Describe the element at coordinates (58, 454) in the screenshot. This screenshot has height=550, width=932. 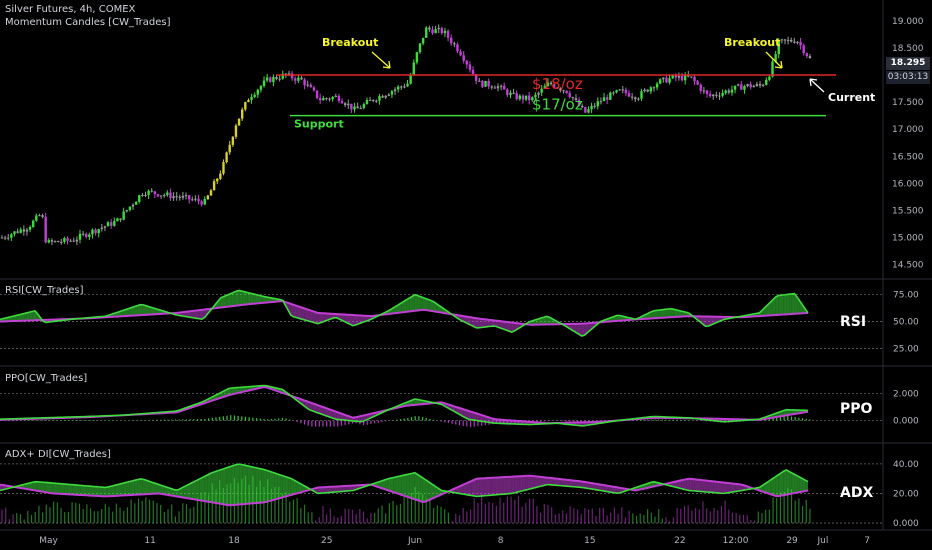
I see `adx-pane-header: ADX+ DI[CW_Trades]` at that location.